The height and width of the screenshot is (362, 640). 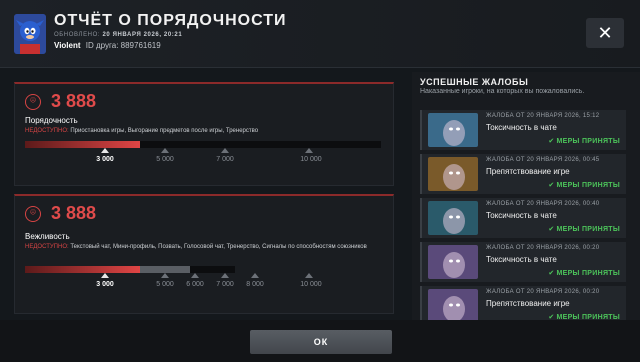 I want to click on report-date: ЖАЛОБА ОТ 20 ЯНВАРЯ 2026, 00:40, so click(x=543, y=204).